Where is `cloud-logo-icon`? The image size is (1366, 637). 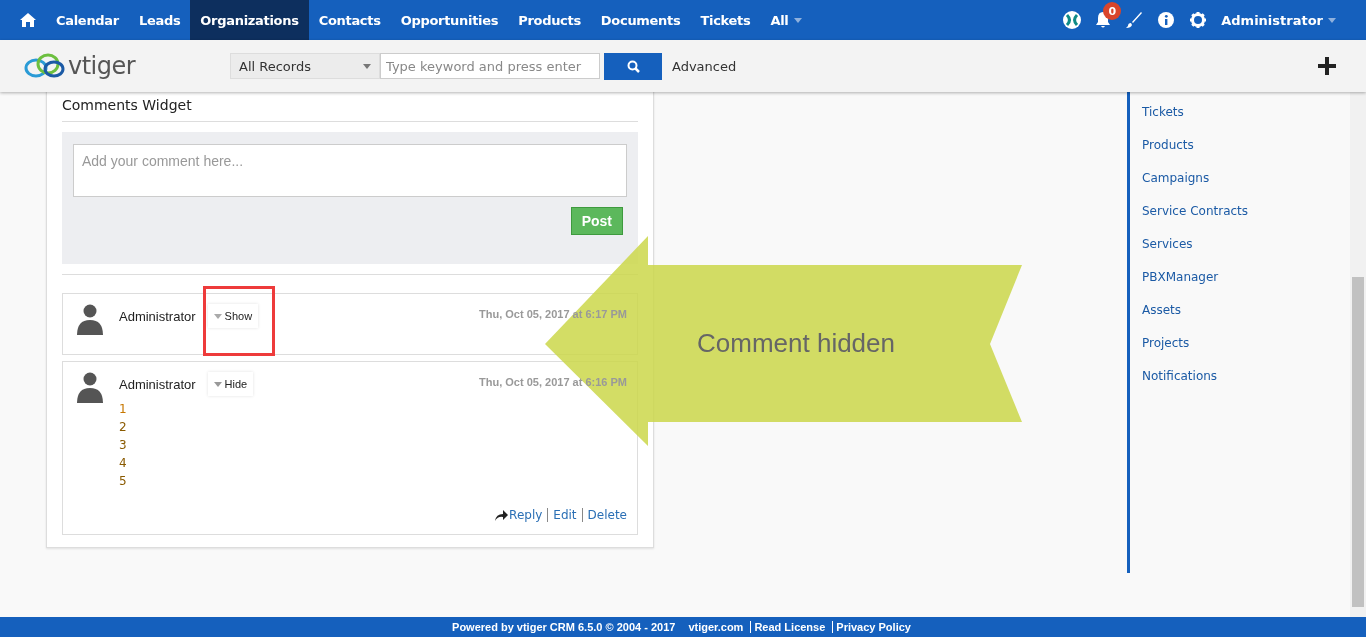 cloud-logo-icon is located at coordinates (45, 66).